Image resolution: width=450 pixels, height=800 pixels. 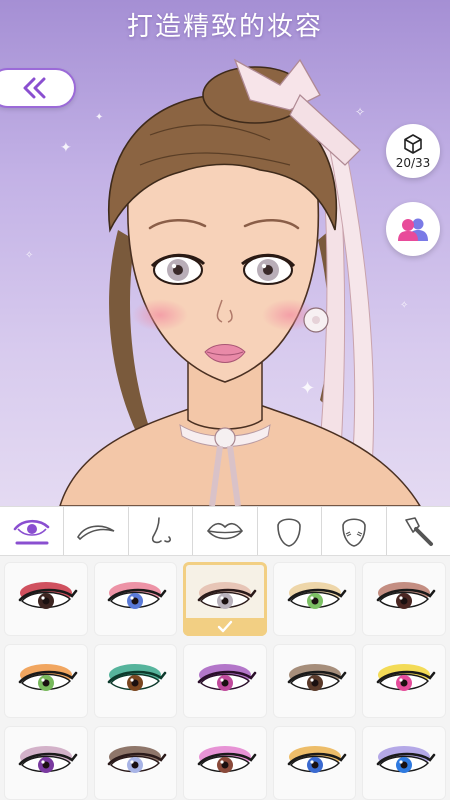 I want to click on feature-tabs, so click(x=225, y=531).